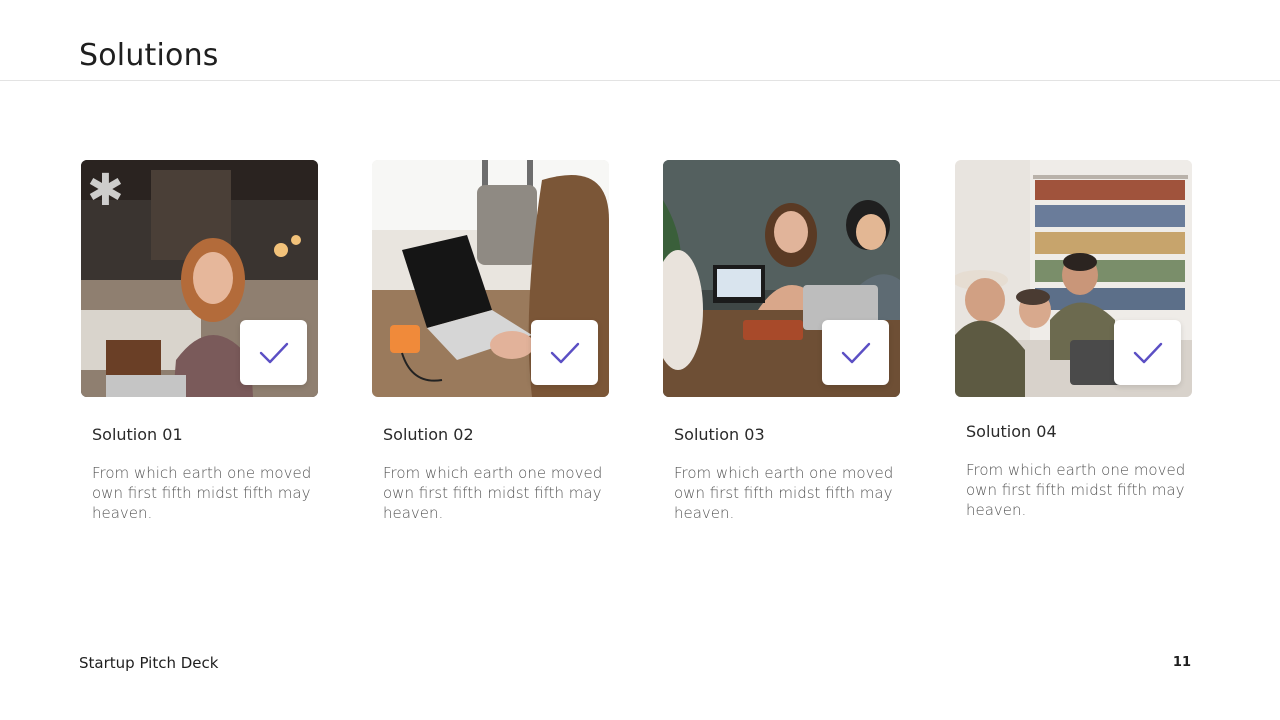 Image resolution: width=1280 pixels, height=720 pixels. Describe the element at coordinates (640, 80) in the screenshot. I see `title-divider` at that location.